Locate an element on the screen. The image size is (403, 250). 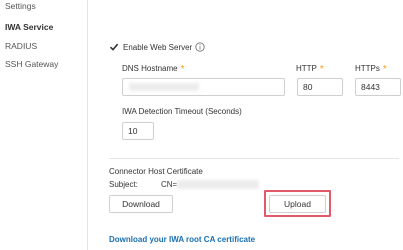
download-certificate-button: Download is located at coordinates (141, 204).